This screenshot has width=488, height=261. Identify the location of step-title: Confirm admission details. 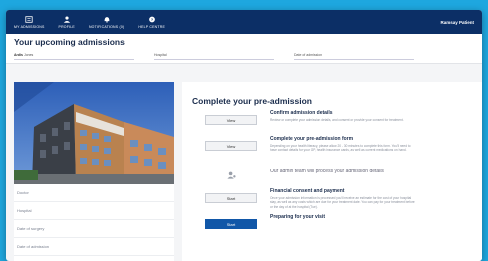
(301, 113).